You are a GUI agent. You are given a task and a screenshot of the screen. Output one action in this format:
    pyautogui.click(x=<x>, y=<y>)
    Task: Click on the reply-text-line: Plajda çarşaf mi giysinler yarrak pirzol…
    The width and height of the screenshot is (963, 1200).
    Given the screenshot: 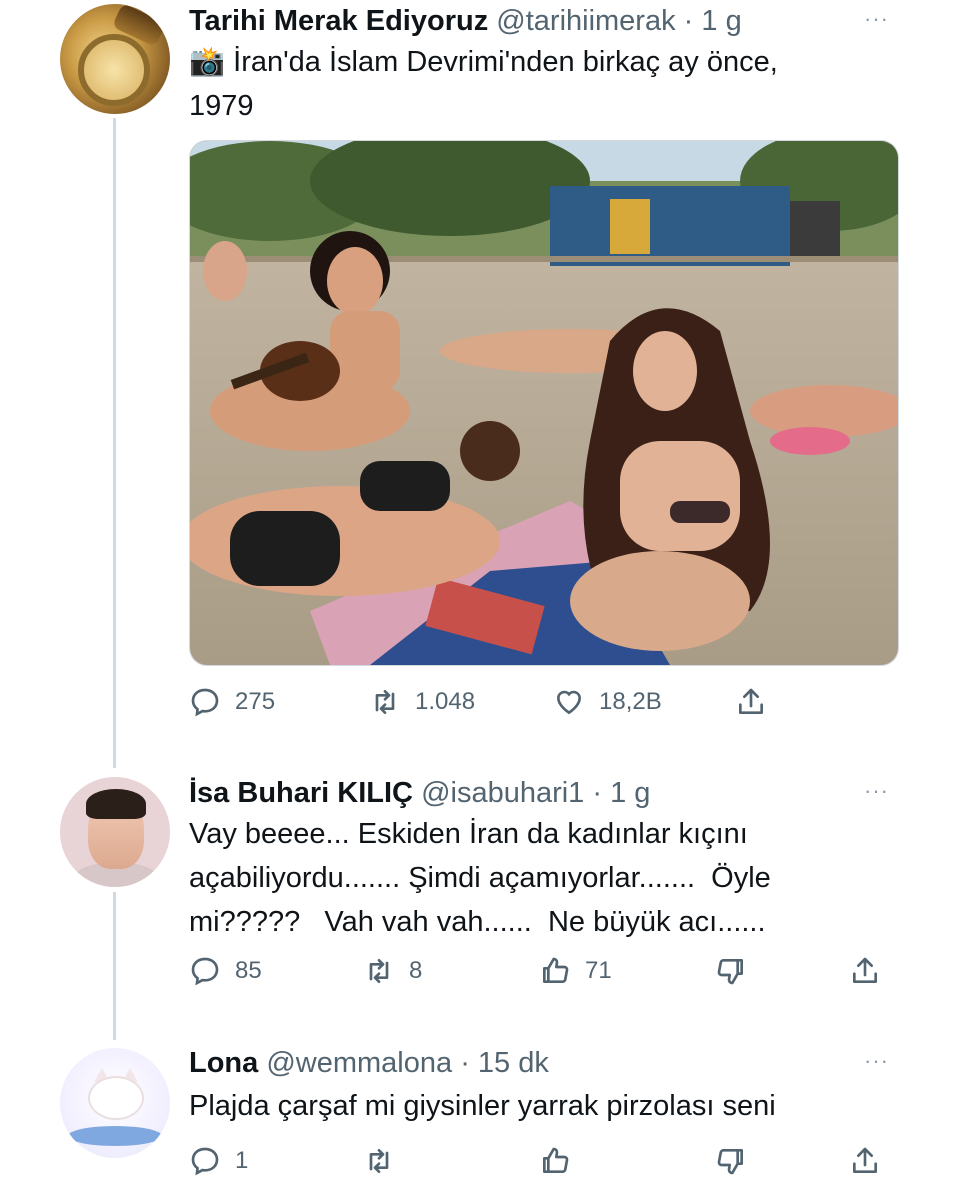 What is the action you would take?
    pyautogui.click(x=482, y=1106)
    